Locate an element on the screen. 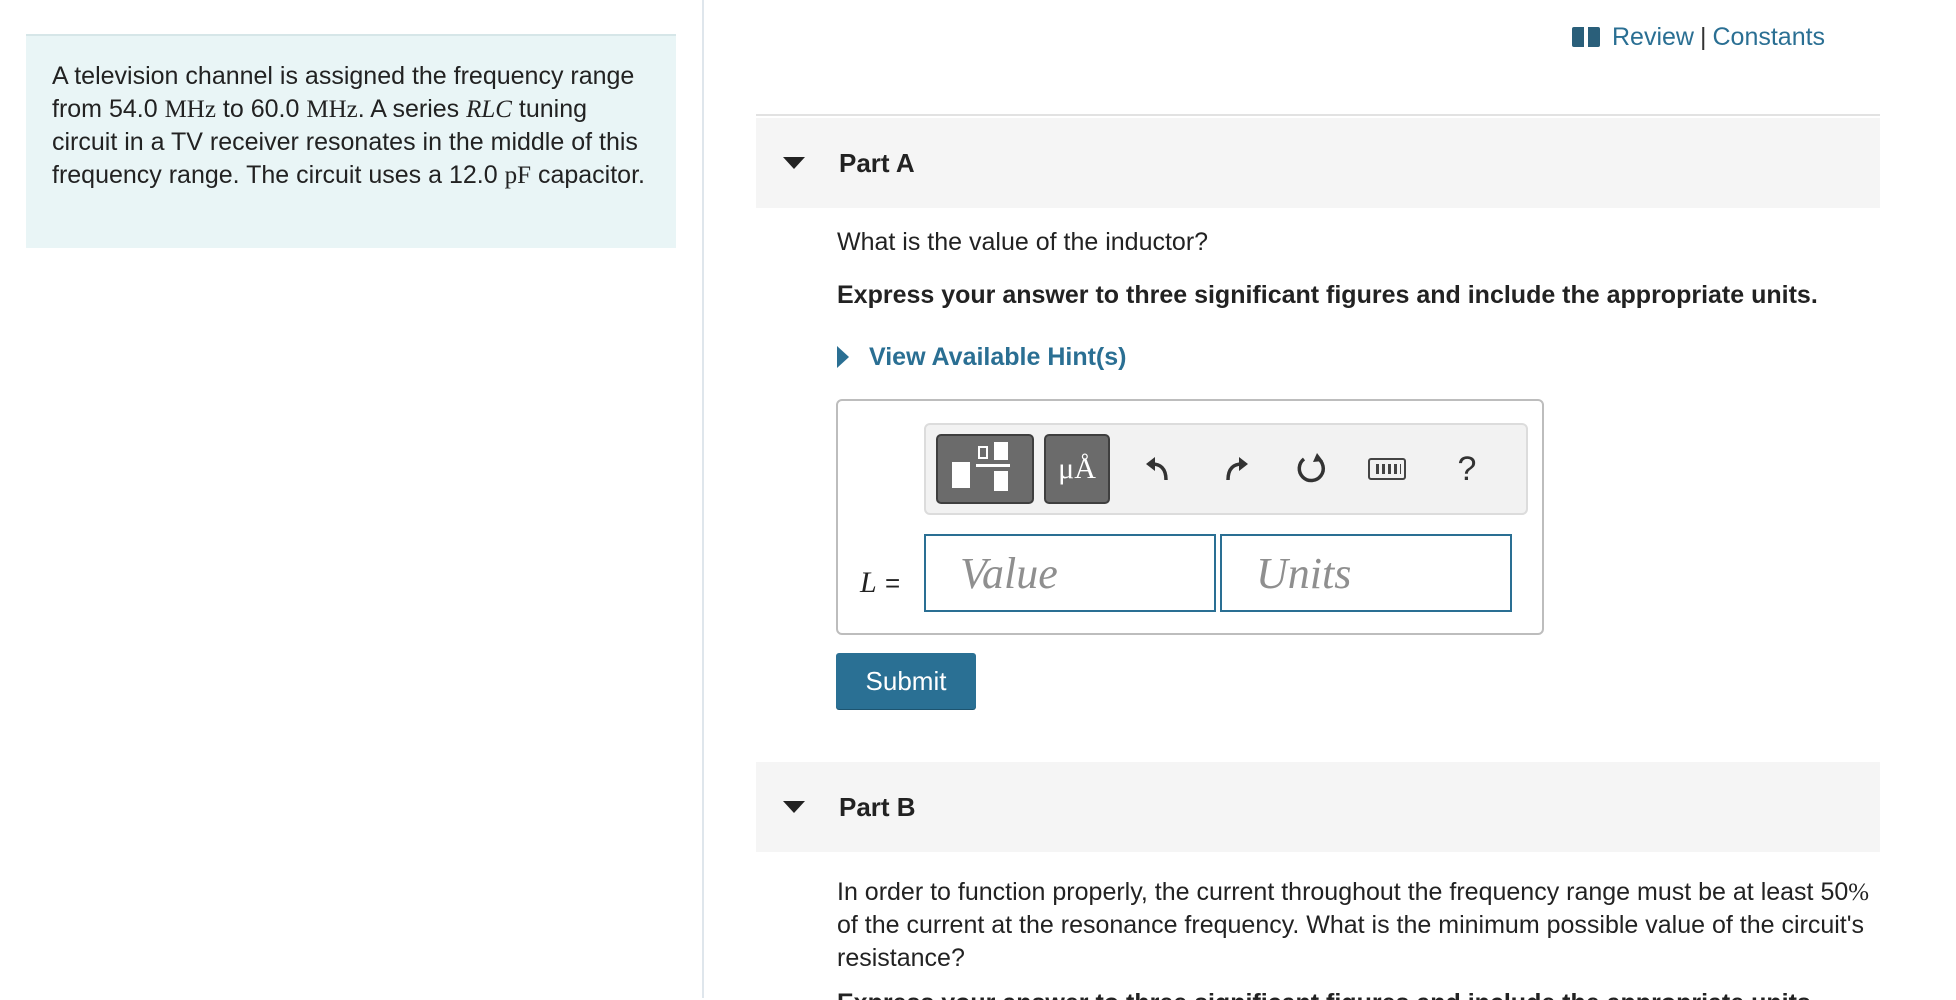  view-hints-link: View Available Hint(s) is located at coordinates (981, 357).